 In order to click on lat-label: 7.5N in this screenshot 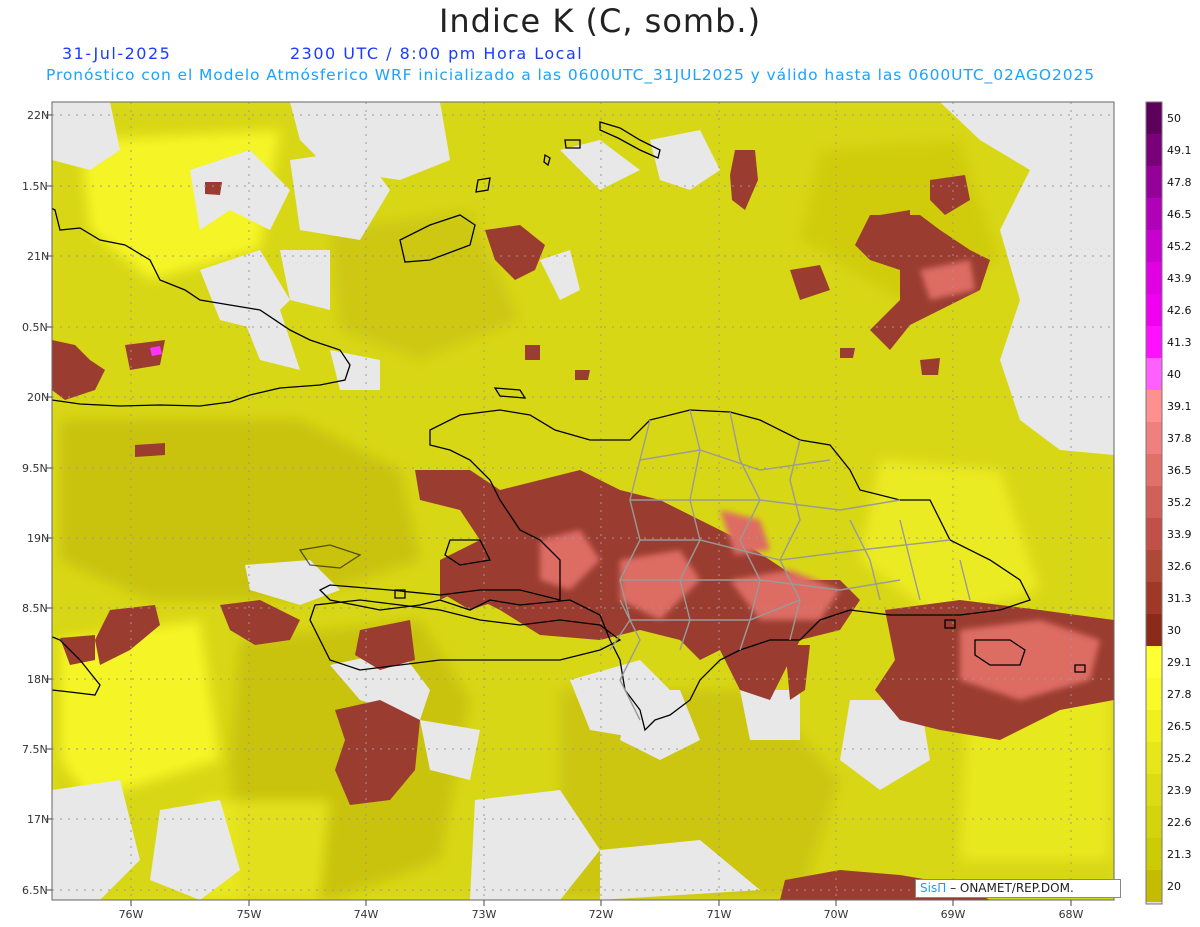, I will do `click(35, 749)`.